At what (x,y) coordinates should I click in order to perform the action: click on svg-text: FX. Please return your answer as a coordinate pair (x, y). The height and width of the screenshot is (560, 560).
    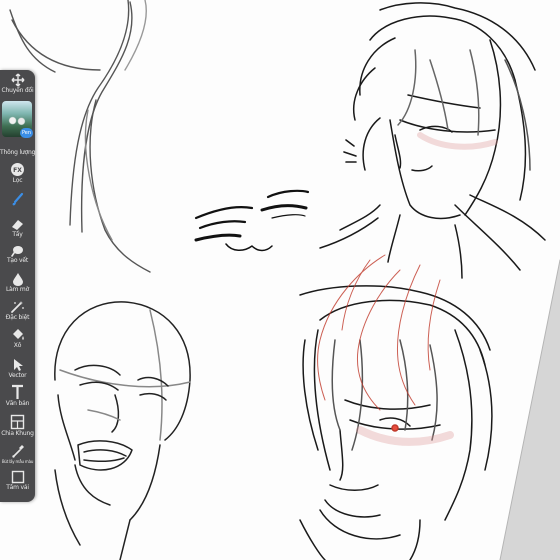
    Looking at the image, I should click on (17, 170).